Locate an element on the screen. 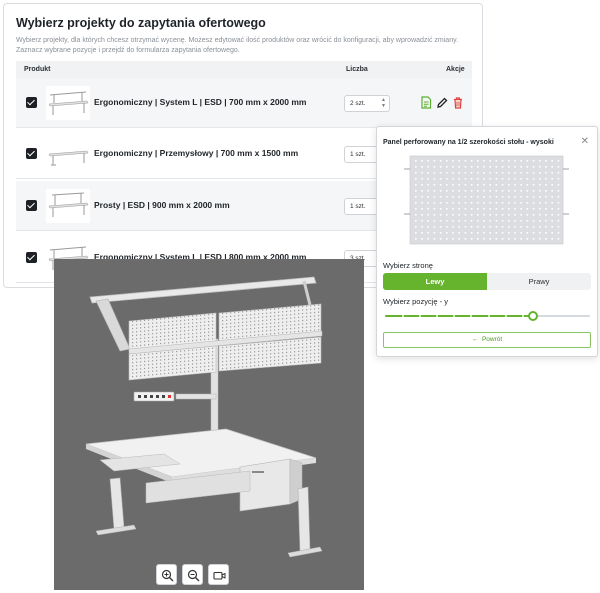  zoom-in-button is located at coordinates (166, 574).